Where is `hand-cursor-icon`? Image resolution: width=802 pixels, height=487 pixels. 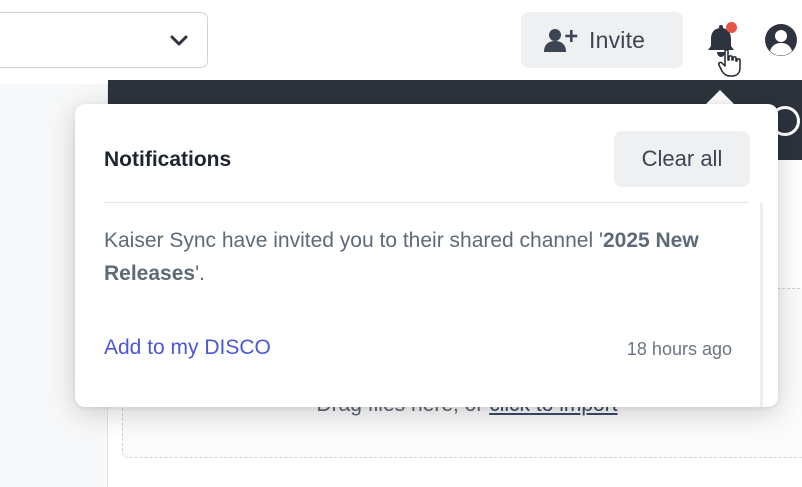 hand-cursor-icon is located at coordinates (729, 63).